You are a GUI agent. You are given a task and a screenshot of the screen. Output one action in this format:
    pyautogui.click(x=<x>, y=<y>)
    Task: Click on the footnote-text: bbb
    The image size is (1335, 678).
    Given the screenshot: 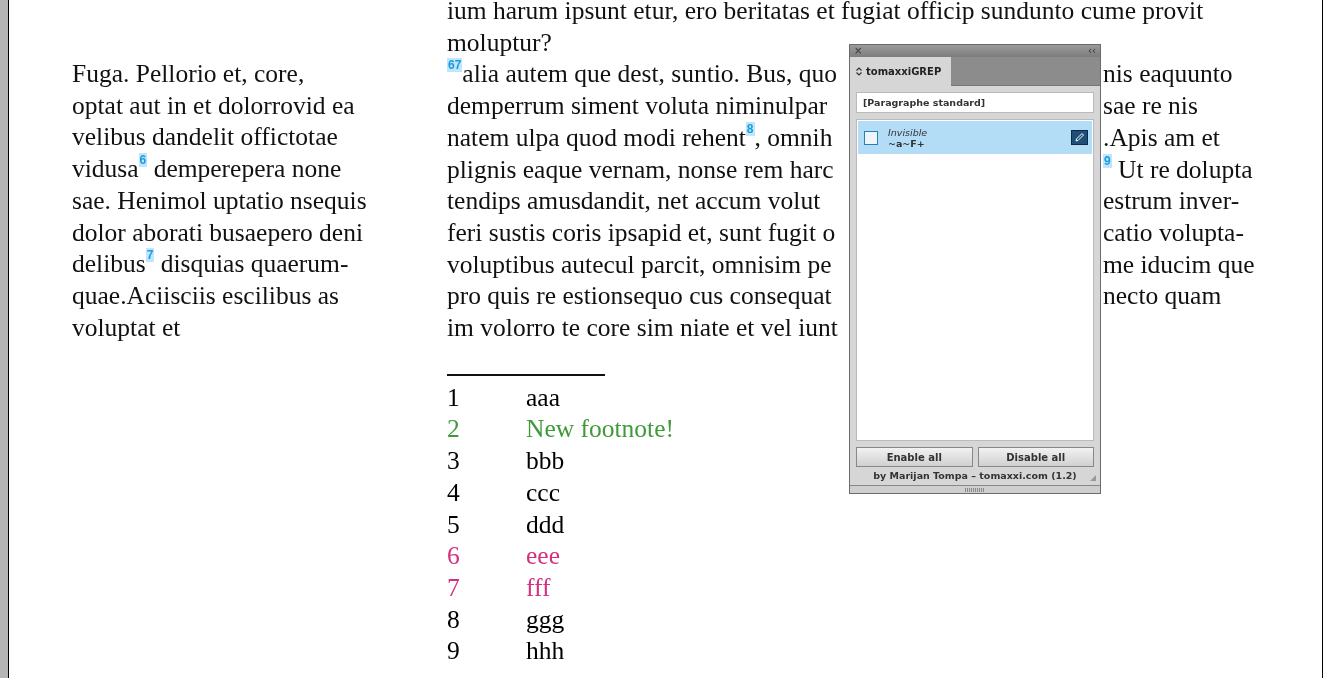 What is the action you would take?
    pyautogui.click(x=545, y=461)
    